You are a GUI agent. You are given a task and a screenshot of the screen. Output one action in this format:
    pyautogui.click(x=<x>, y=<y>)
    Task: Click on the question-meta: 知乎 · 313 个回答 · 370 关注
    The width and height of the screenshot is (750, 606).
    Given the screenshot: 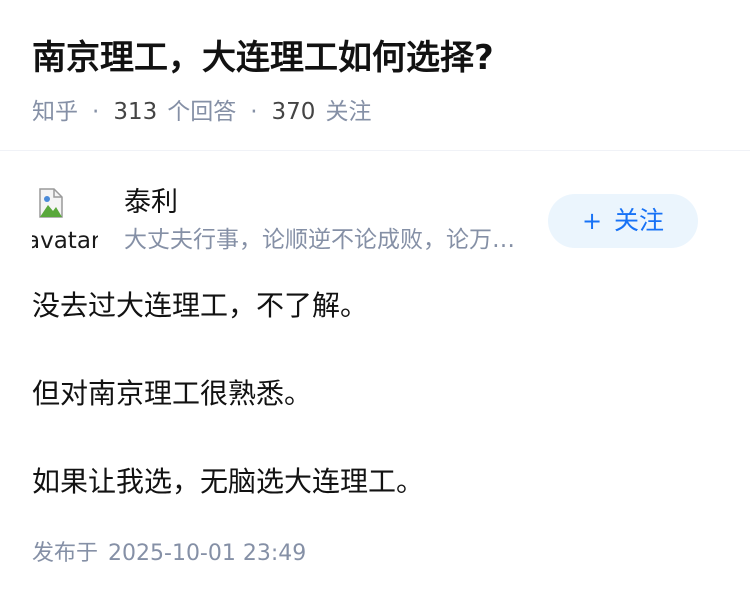 What is the action you would take?
    pyautogui.click(x=375, y=112)
    